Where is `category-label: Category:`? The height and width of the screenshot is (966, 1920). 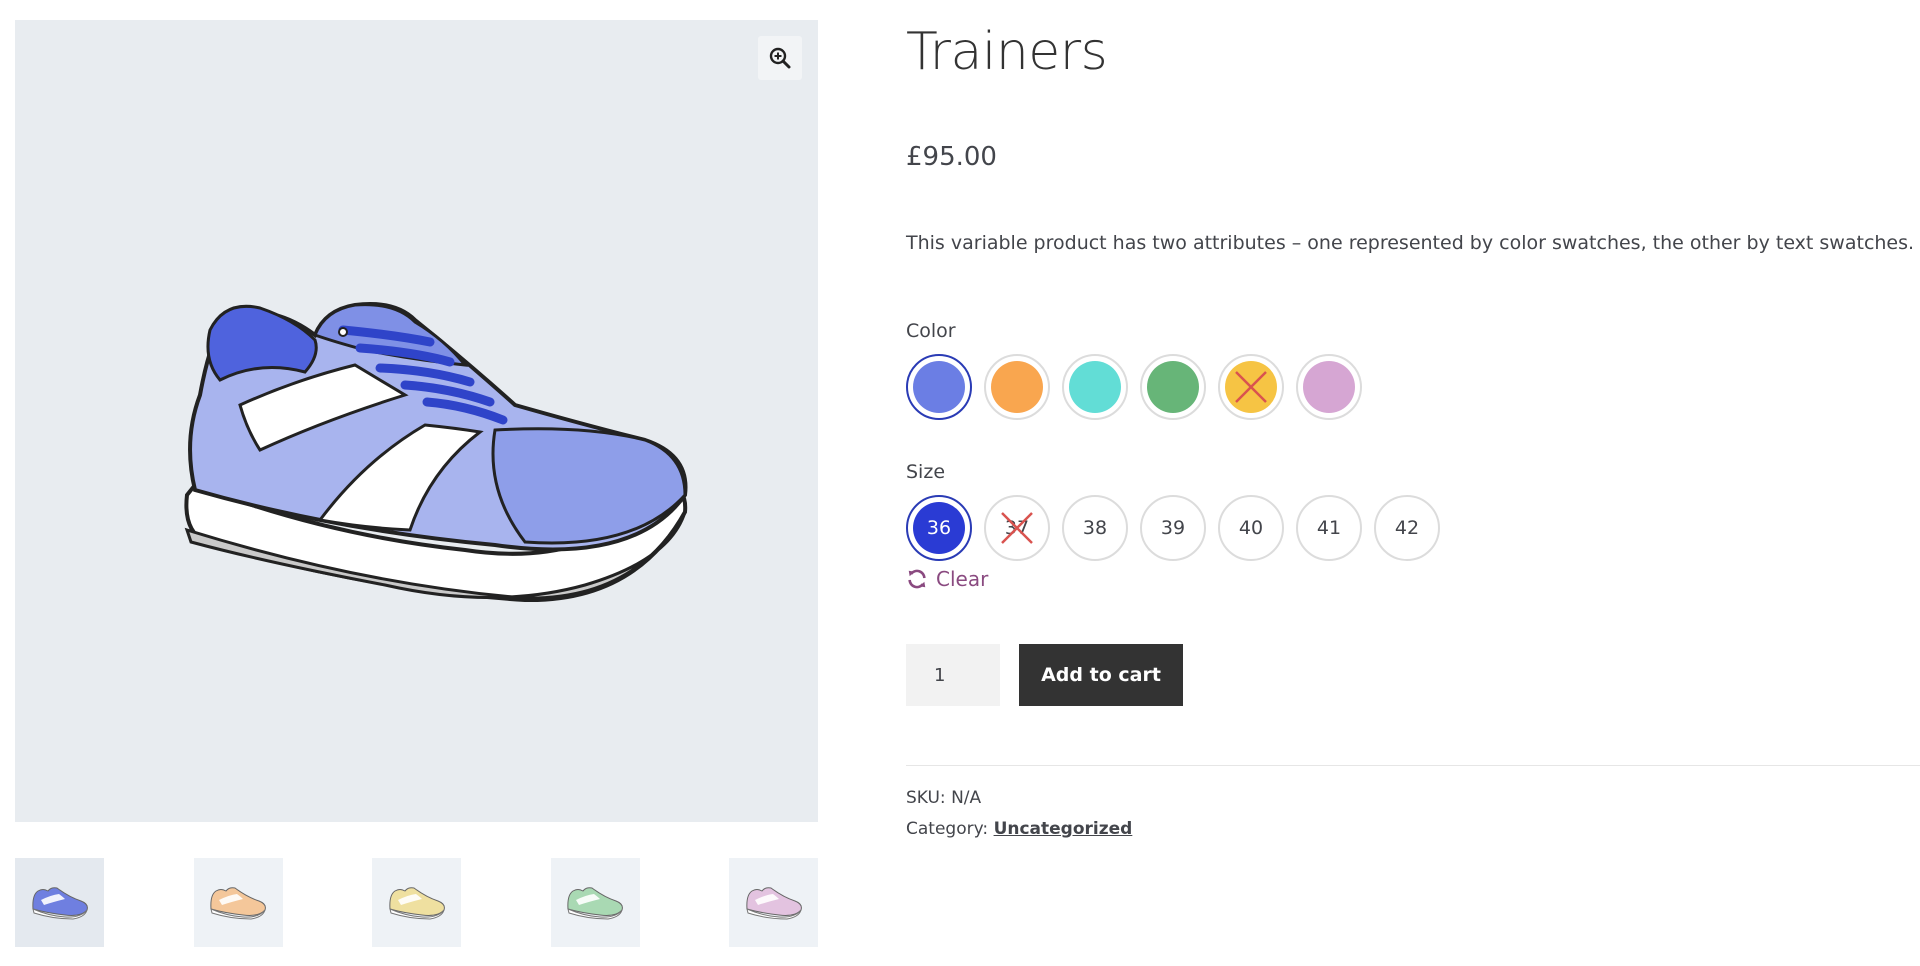 category-label: Category: is located at coordinates (947, 829).